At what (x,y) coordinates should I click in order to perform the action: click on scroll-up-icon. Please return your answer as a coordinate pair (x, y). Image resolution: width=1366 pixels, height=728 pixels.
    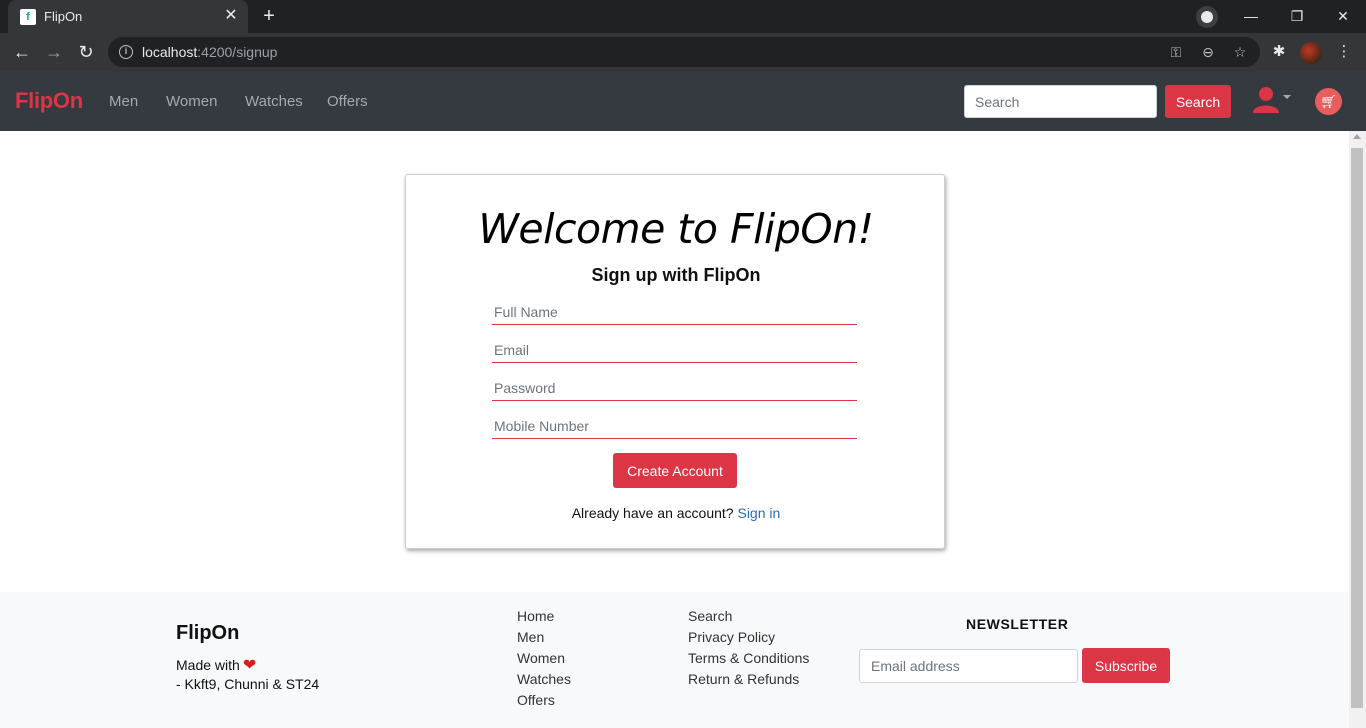
    Looking at the image, I should click on (1357, 136).